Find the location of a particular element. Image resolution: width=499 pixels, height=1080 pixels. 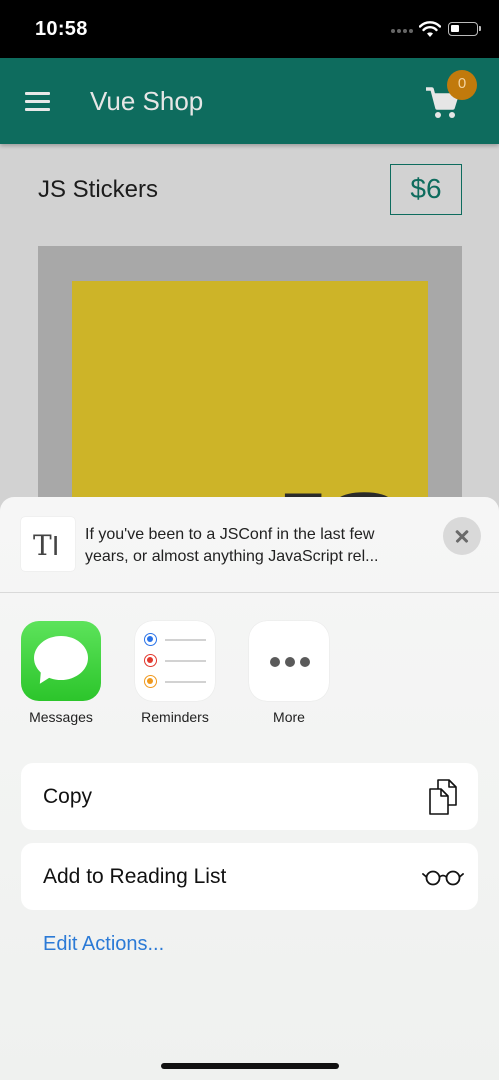

product-price: $6 is located at coordinates (426, 189).